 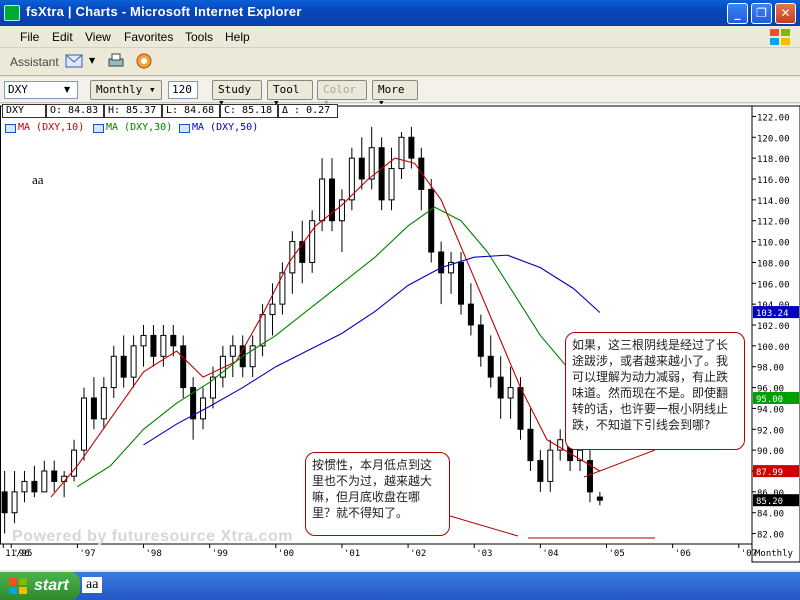 I want to click on y-tick-label: 98.00, so click(x=770, y=369).